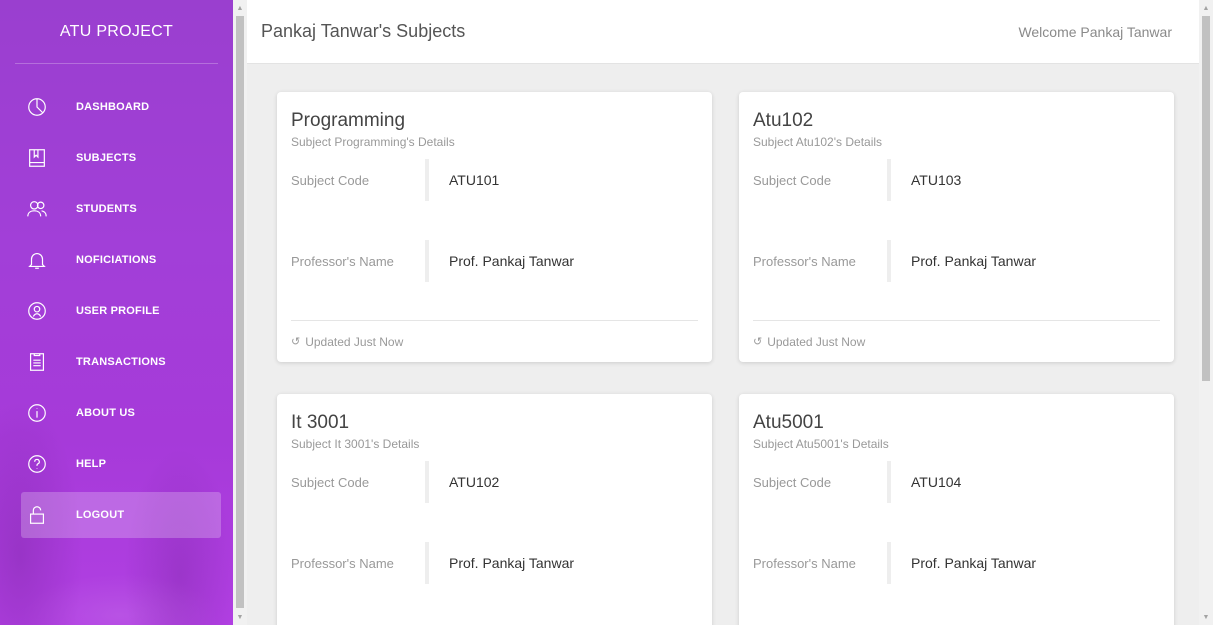 The width and height of the screenshot is (1213, 625). What do you see at coordinates (373, 142) in the screenshot?
I see `card-subtitle: Subject Programming's Details` at bounding box center [373, 142].